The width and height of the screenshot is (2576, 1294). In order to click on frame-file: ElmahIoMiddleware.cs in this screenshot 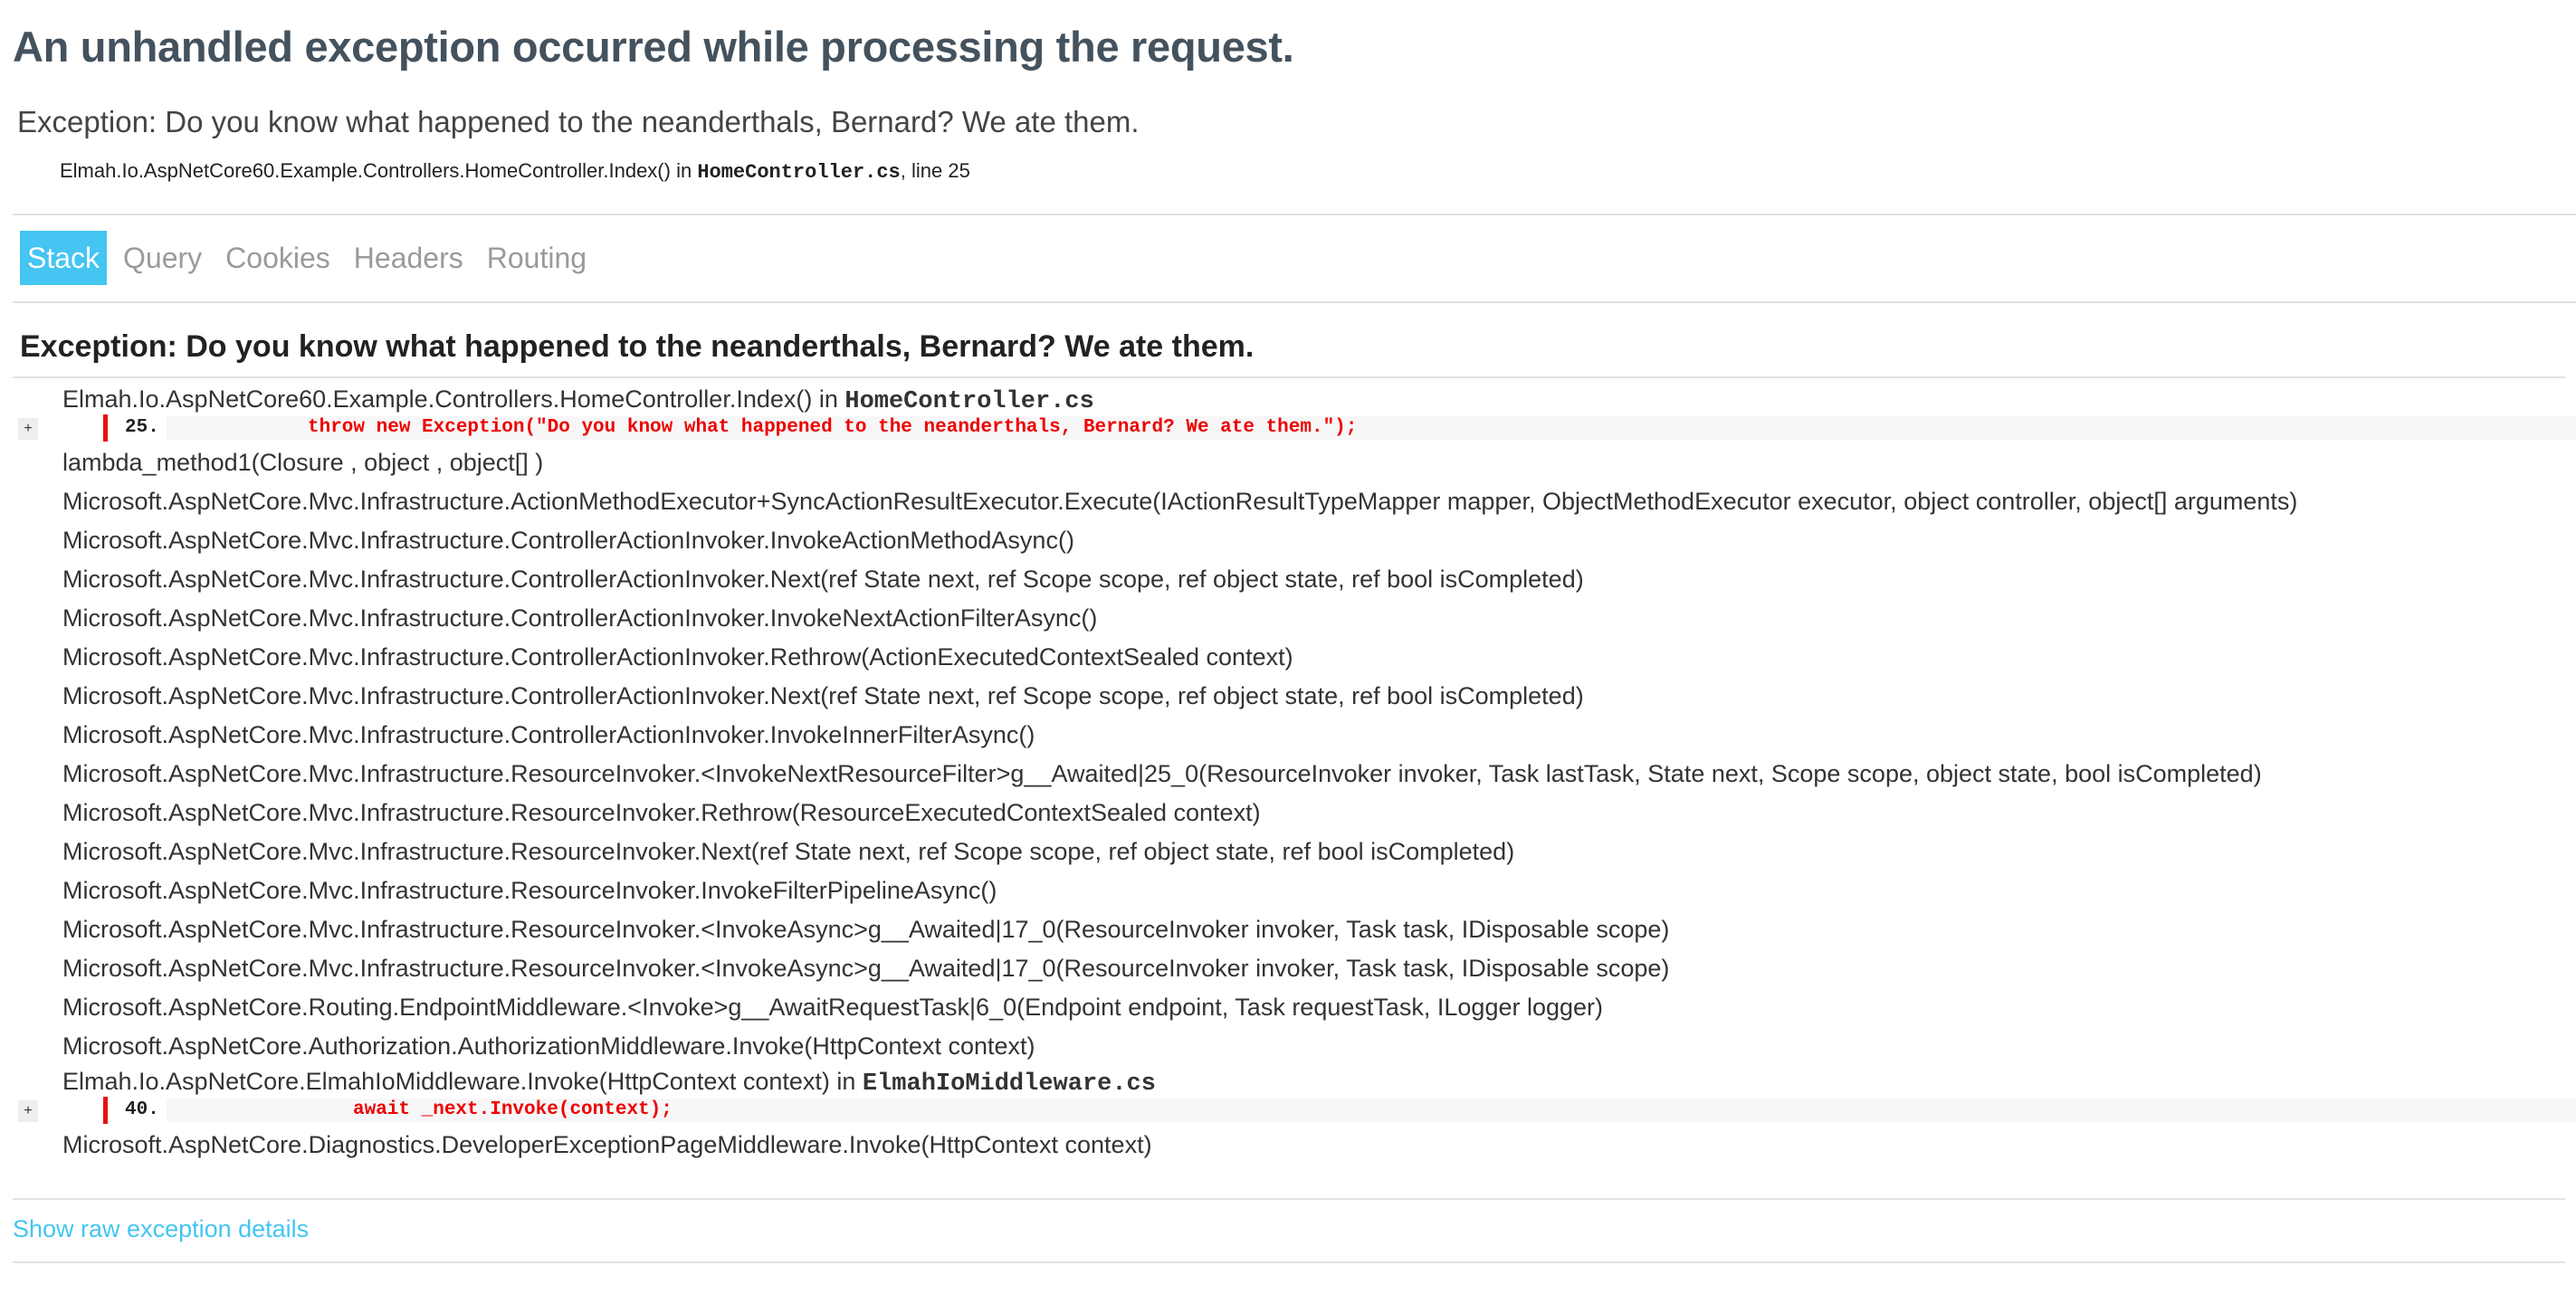, I will do `click(1009, 1084)`.